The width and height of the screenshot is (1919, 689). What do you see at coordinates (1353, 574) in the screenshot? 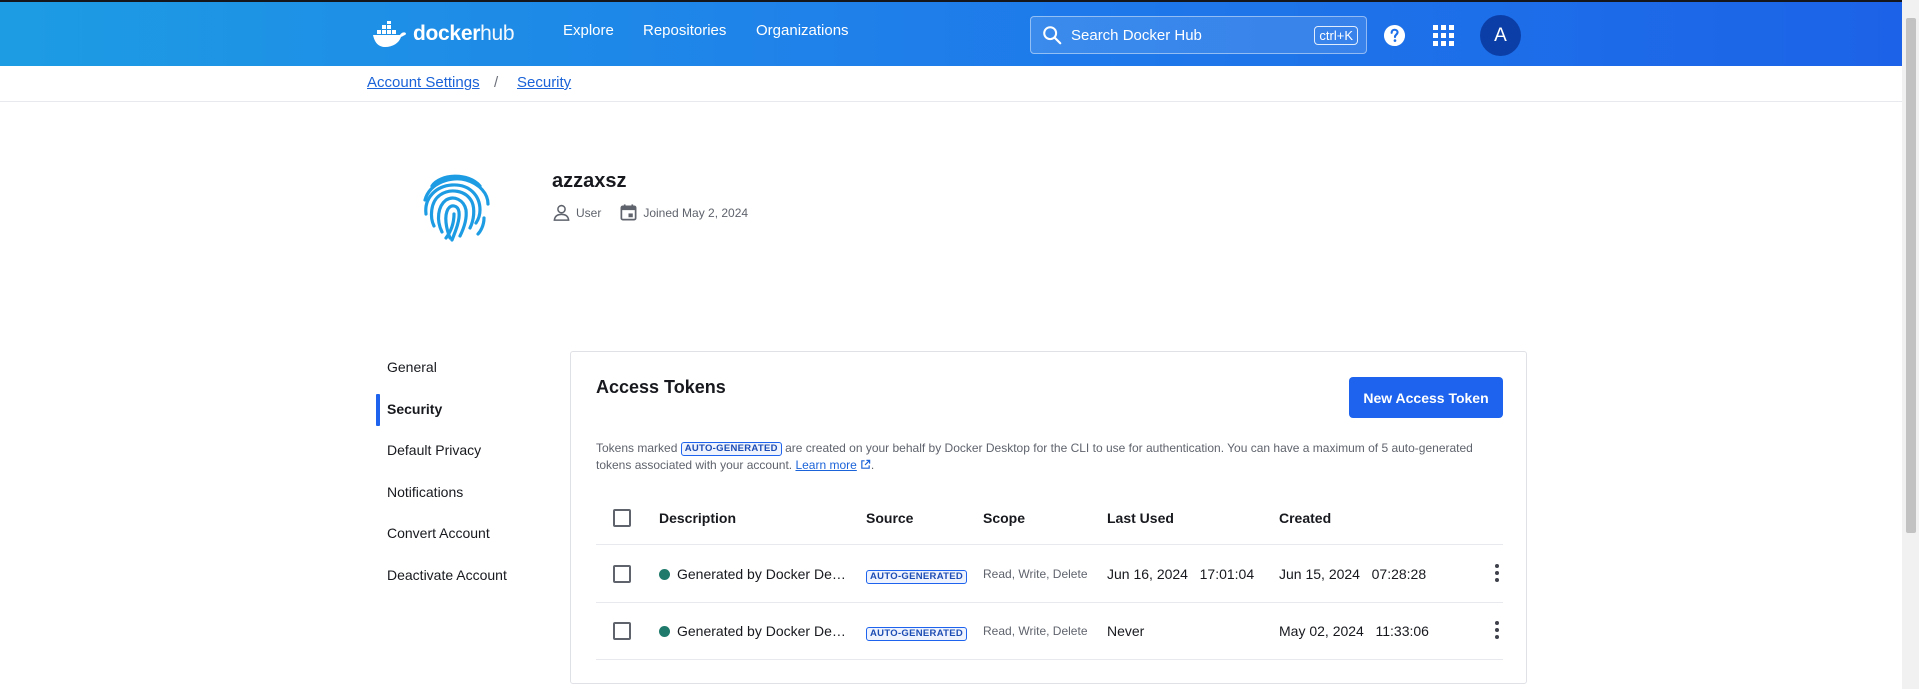
I see `token-created: Jun 15, 2024 07:28:28` at bounding box center [1353, 574].